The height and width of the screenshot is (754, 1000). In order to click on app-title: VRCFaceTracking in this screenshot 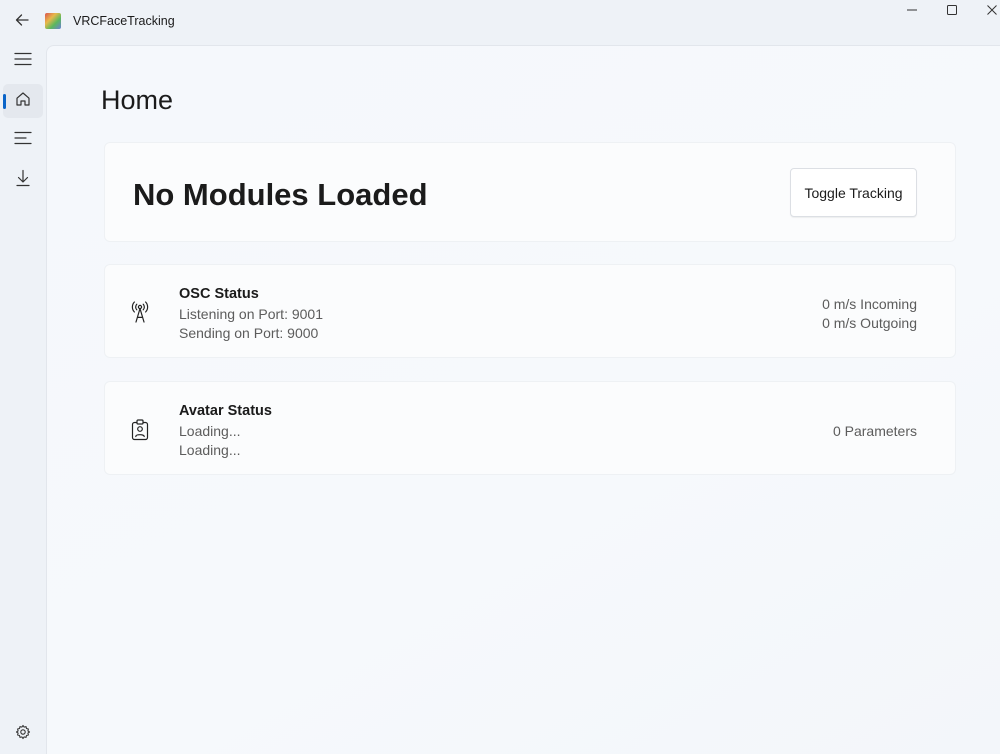, I will do `click(124, 21)`.